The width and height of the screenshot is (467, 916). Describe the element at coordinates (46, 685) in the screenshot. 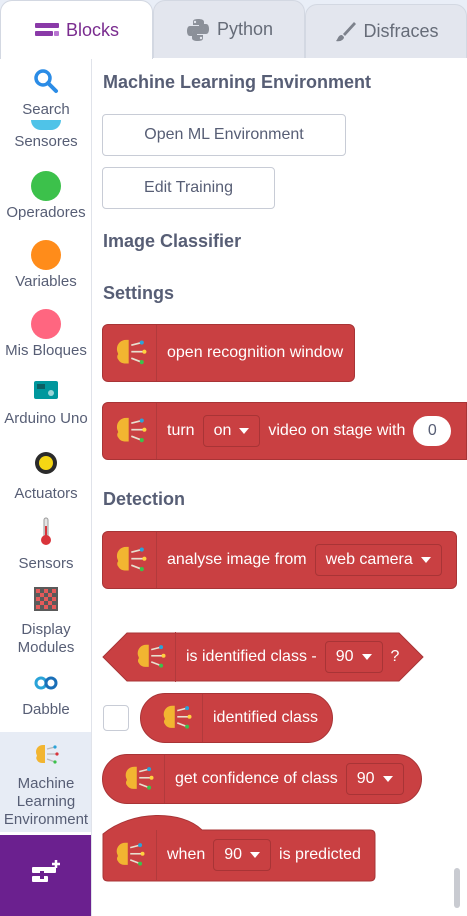

I see `dabble-icon` at that location.